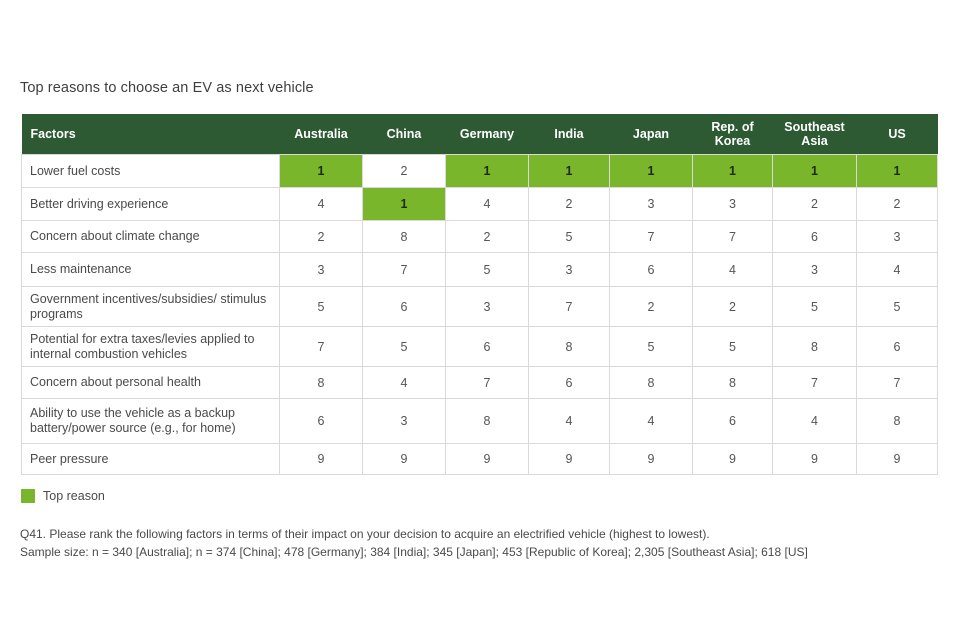 The height and width of the screenshot is (640, 960). What do you see at coordinates (651, 382) in the screenshot?
I see `rank-cell-japan: 8` at bounding box center [651, 382].